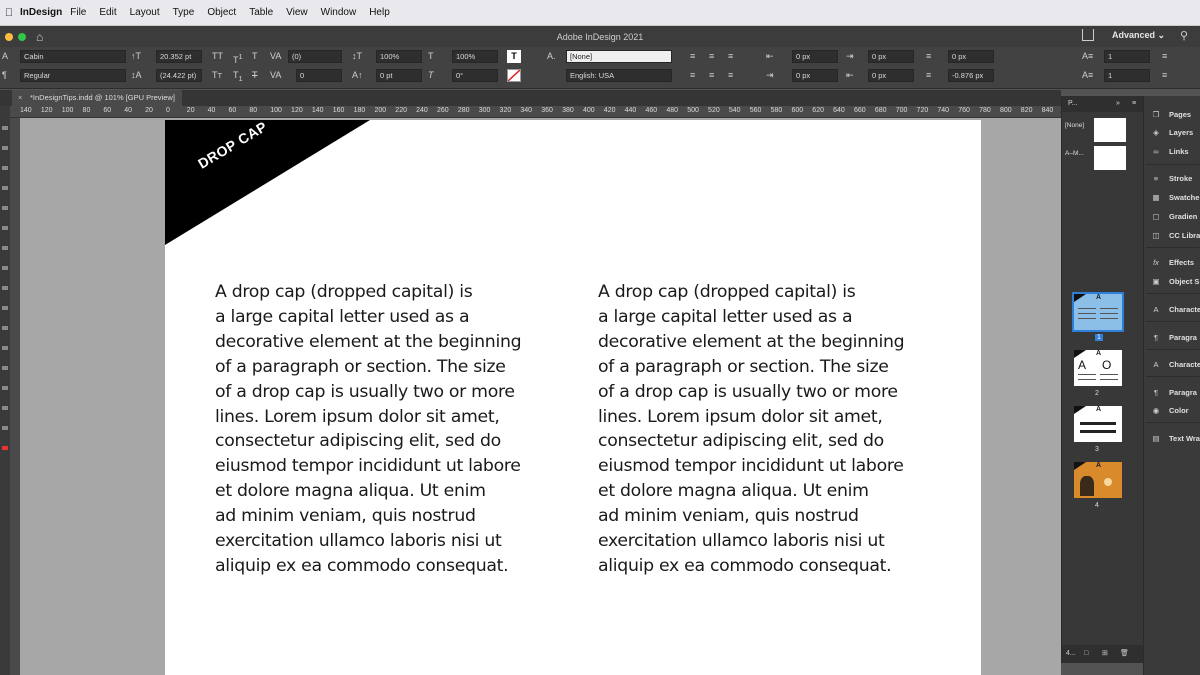 The width and height of the screenshot is (1200, 675). What do you see at coordinates (1098, 480) in the screenshot?
I see `page-thumb-4: A` at bounding box center [1098, 480].